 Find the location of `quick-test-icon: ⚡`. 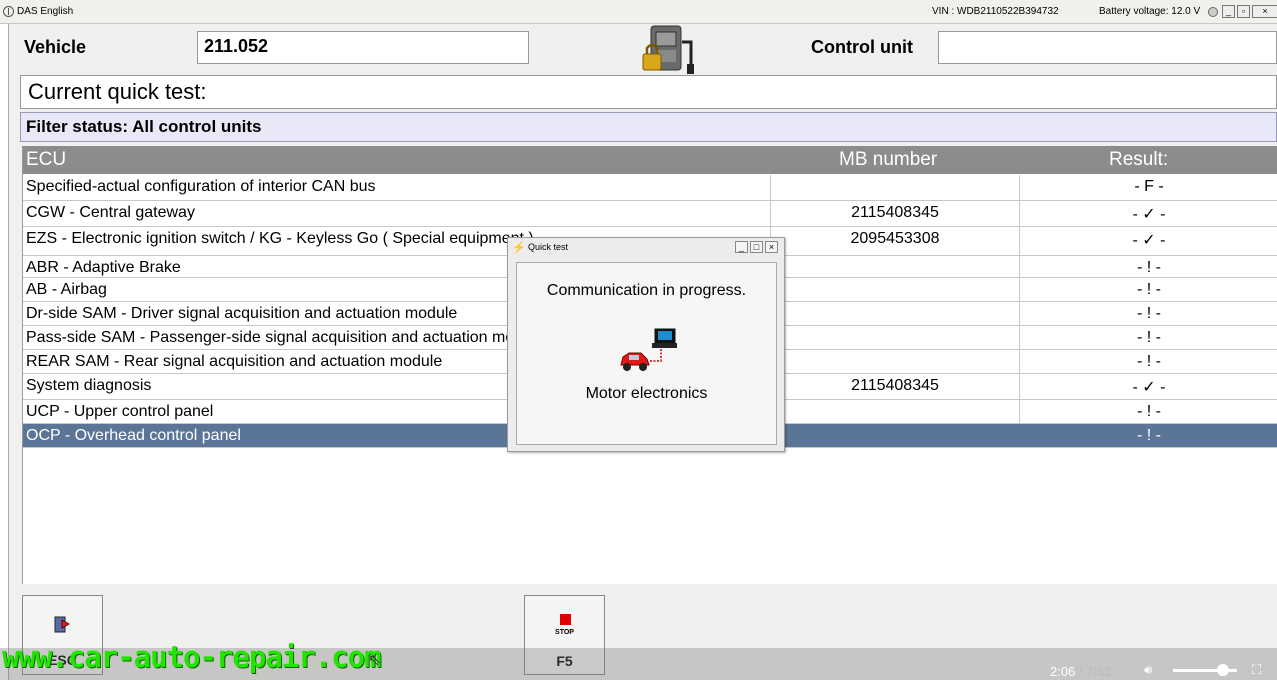

quick-test-icon: ⚡ is located at coordinates (519, 248).